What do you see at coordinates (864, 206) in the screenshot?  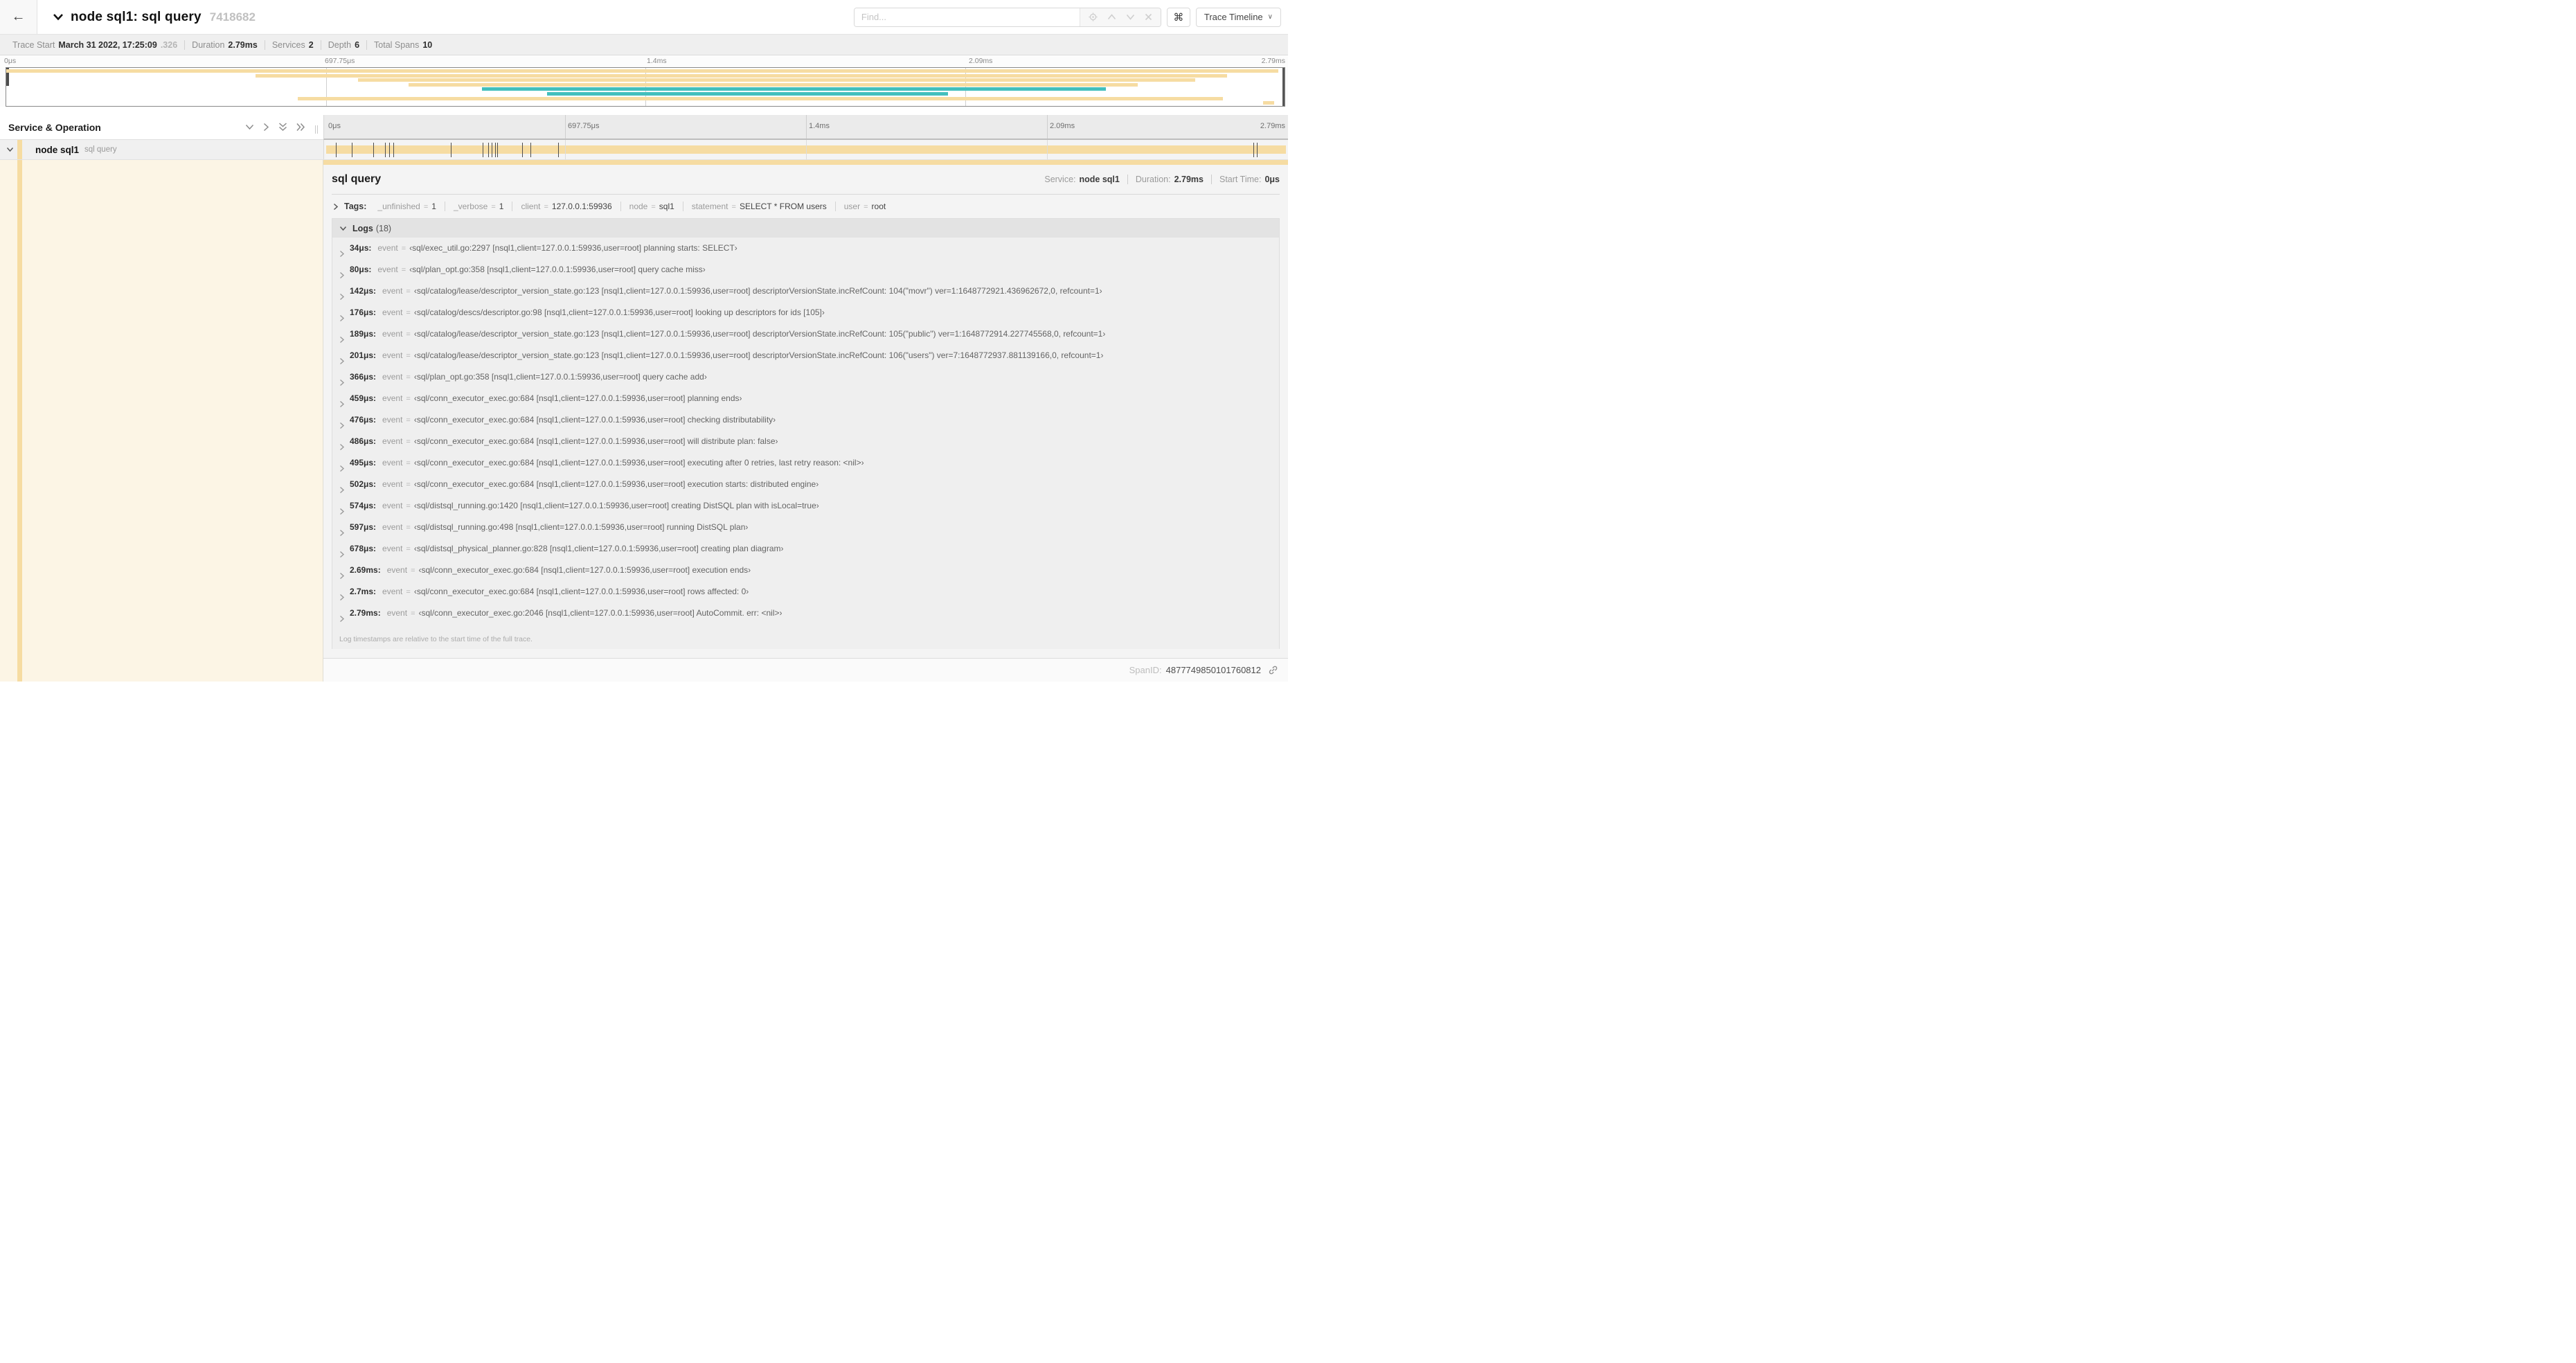 I see `tag: user = root` at bounding box center [864, 206].